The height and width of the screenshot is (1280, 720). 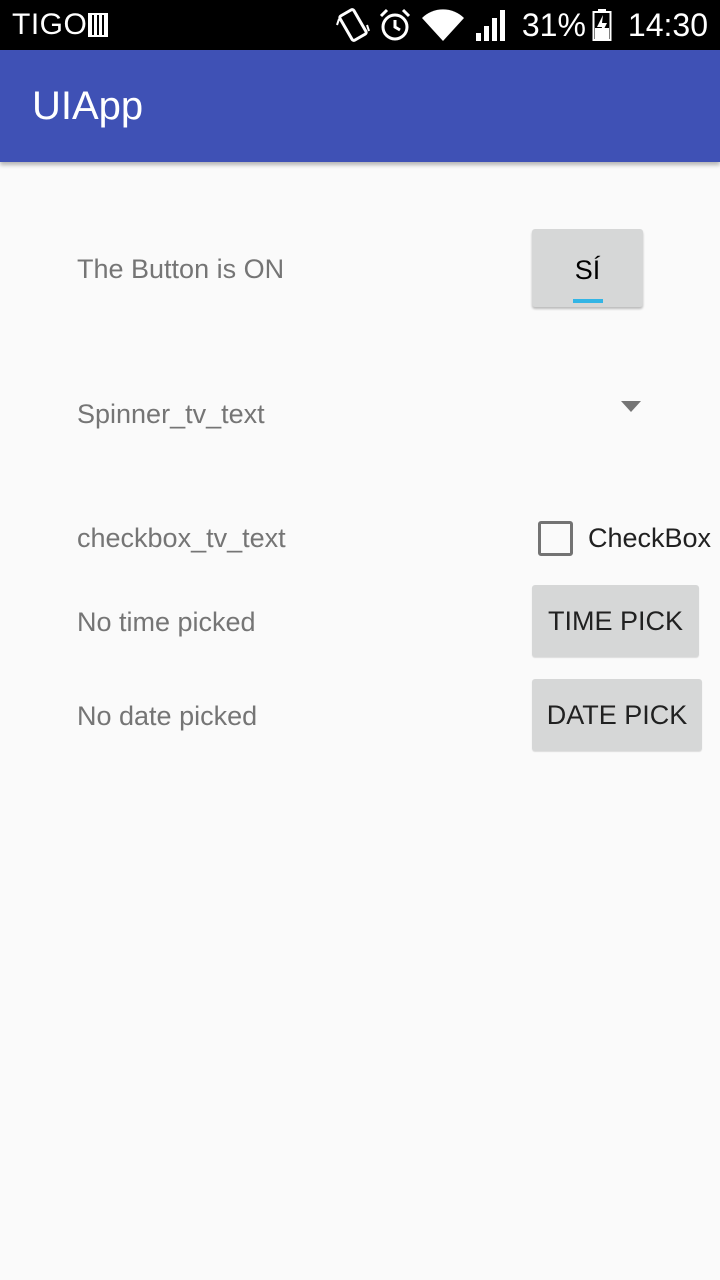 What do you see at coordinates (98, 25) in the screenshot?
I see `sim-card-icon` at bounding box center [98, 25].